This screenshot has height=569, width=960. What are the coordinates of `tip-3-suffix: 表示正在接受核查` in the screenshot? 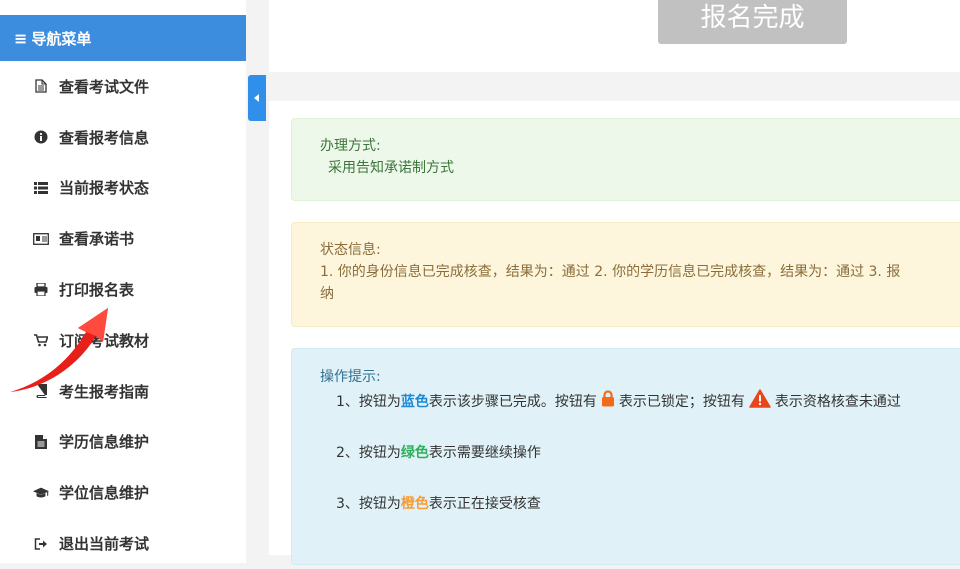 It's located at (484, 504).